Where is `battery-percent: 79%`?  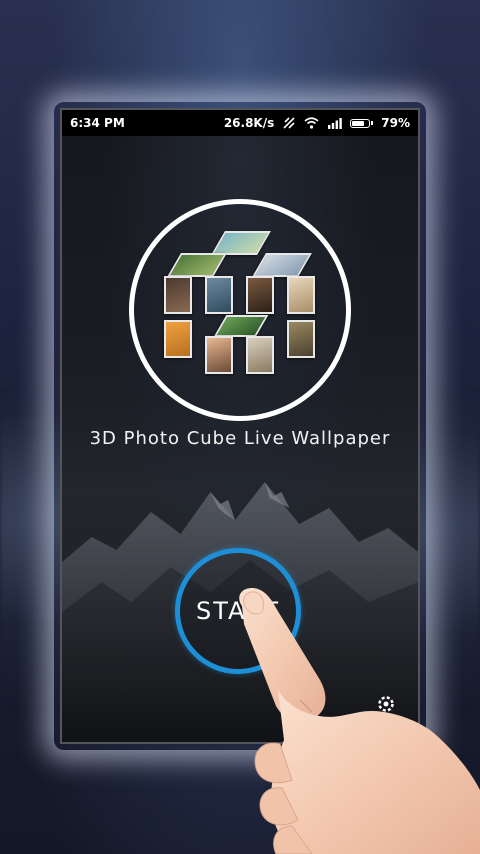
battery-percent: 79% is located at coordinates (395, 123).